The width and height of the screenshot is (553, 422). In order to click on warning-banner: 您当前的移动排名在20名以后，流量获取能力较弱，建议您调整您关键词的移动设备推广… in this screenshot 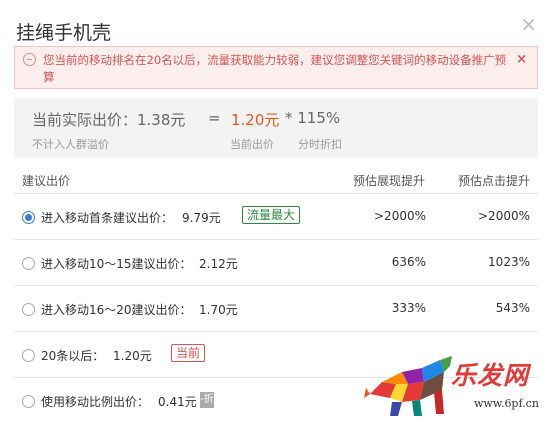, I will do `click(276, 67)`.